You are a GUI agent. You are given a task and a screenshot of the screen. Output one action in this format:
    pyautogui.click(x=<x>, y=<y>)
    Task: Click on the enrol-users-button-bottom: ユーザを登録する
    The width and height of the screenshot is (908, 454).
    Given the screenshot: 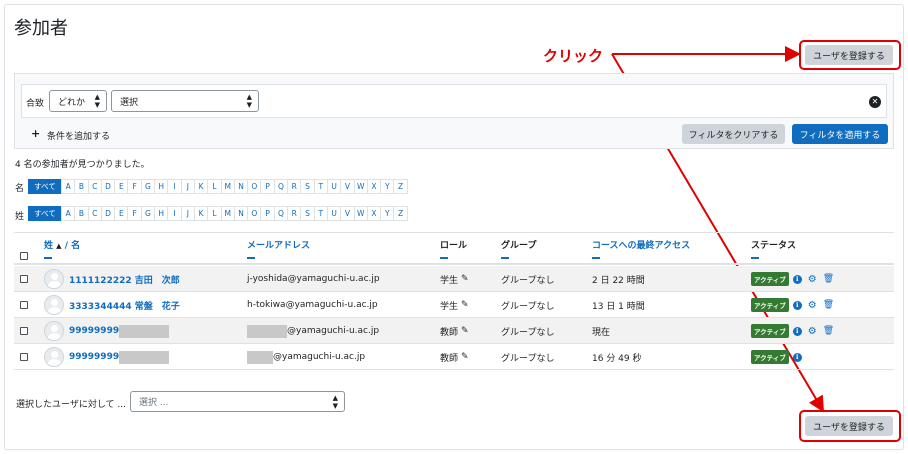 What is the action you would take?
    pyautogui.click(x=849, y=426)
    